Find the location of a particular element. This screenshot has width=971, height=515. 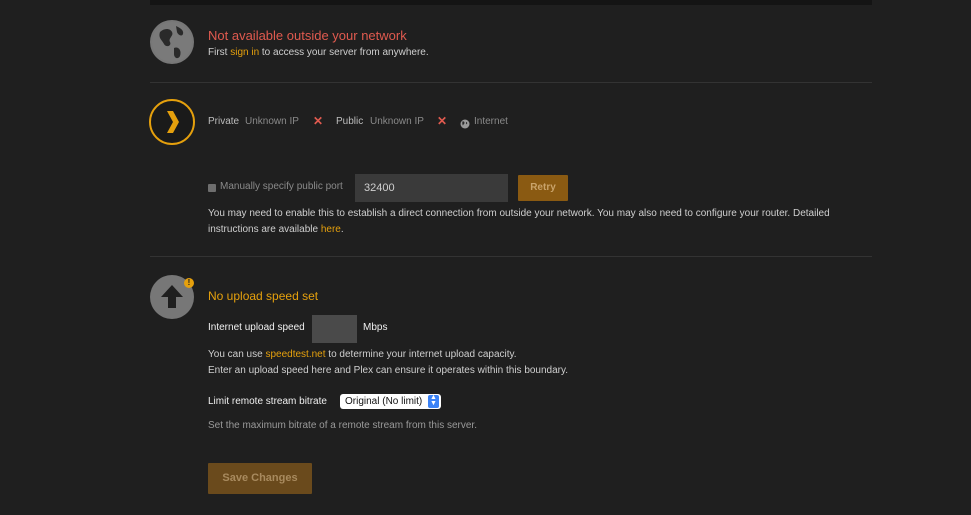

signin-suffix: to access your server from anywhere. is located at coordinates (344, 52).